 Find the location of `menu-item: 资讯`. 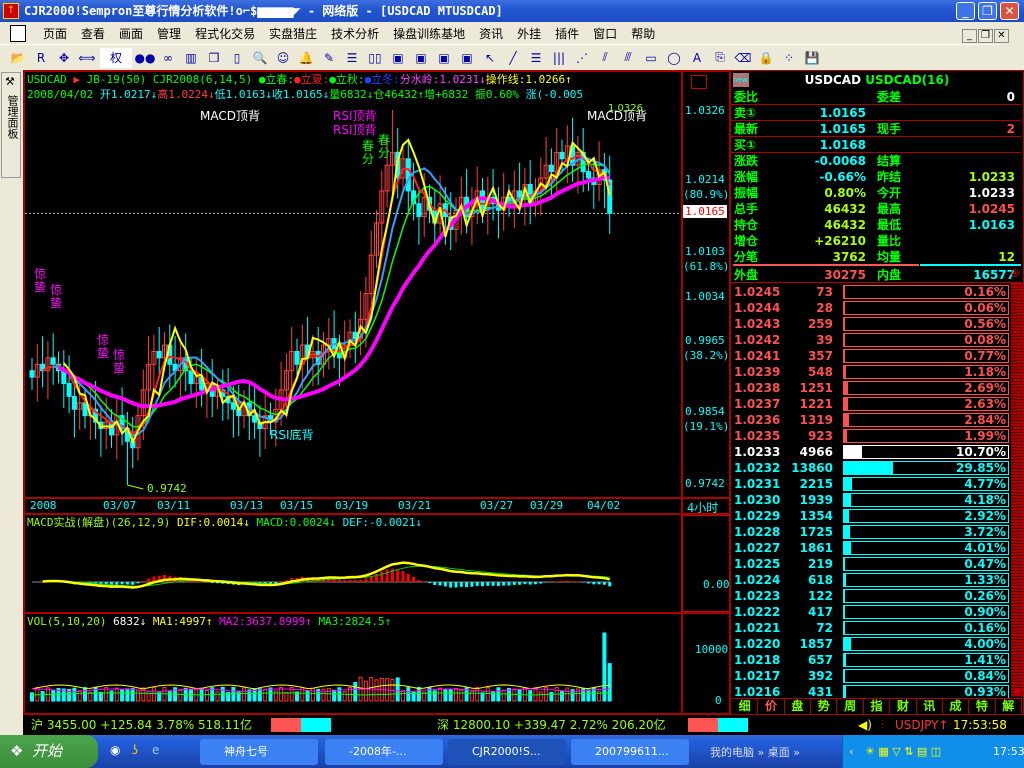

menu-item: 资讯 is located at coordinates (491, 33).